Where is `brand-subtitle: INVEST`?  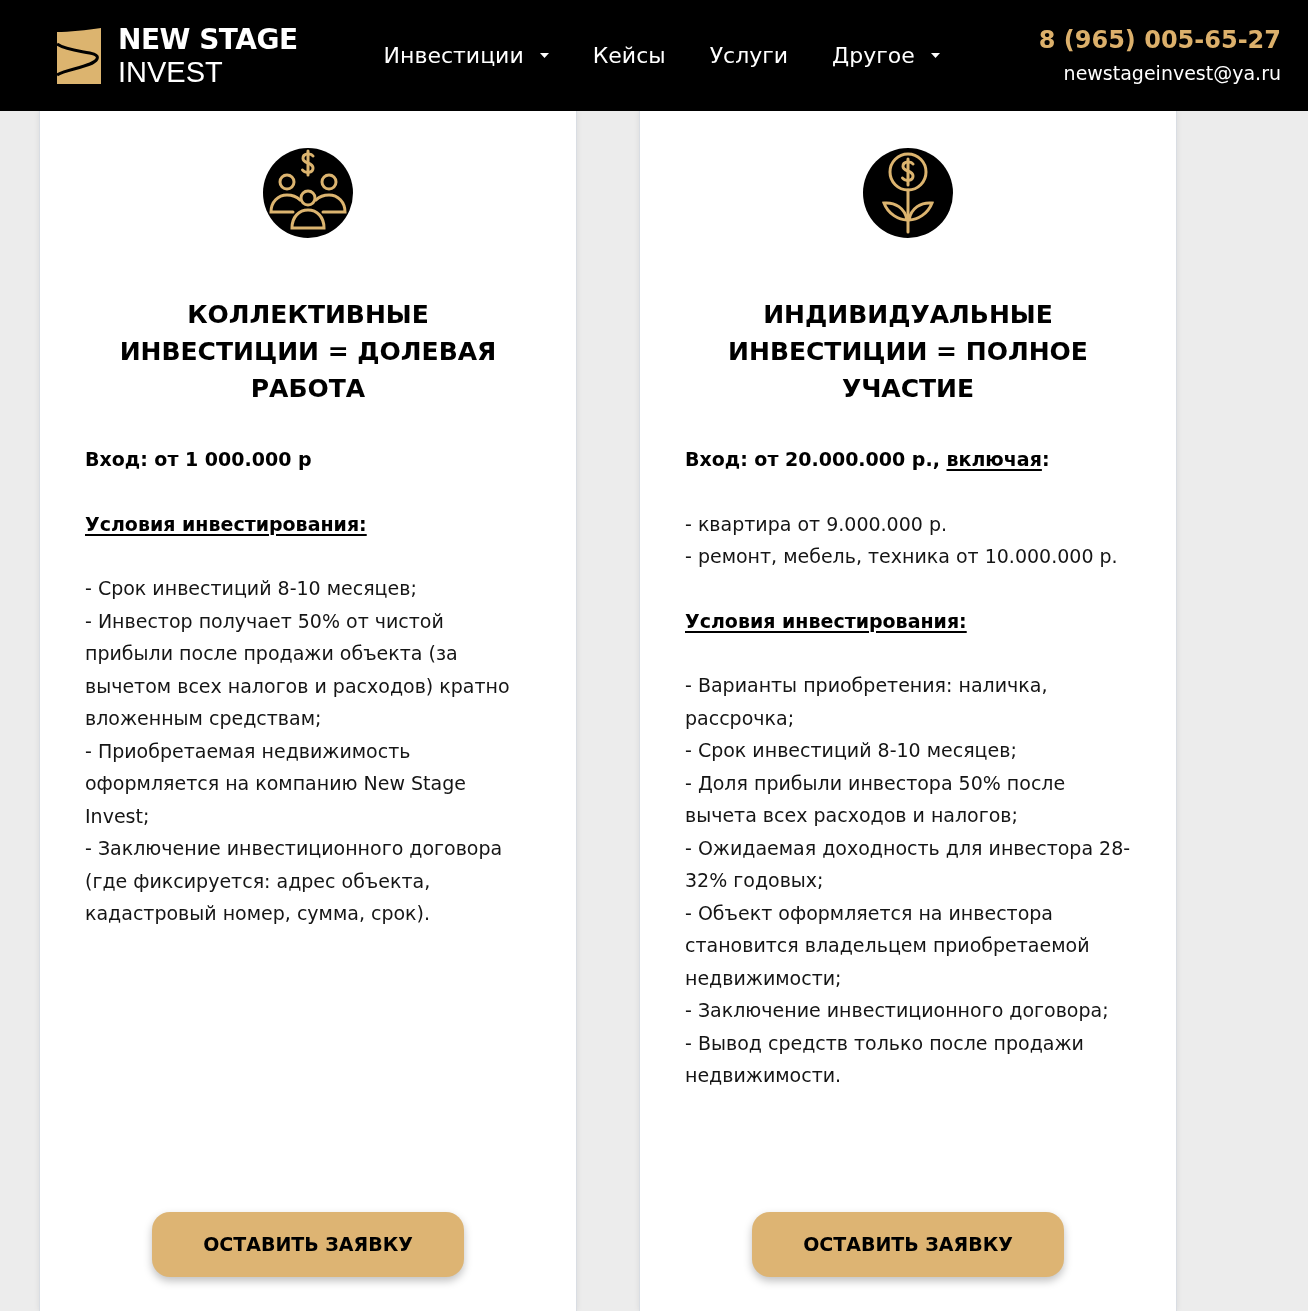 brand-subtitle: INVEST is located at coordinates (171, 72).